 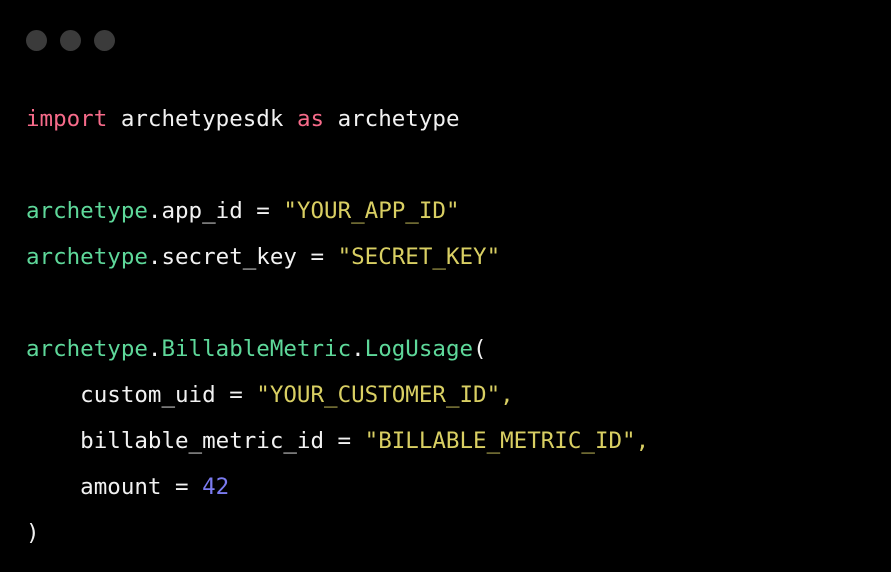 I want to click on code-line: amount = 42, so click(x=458, y=487).